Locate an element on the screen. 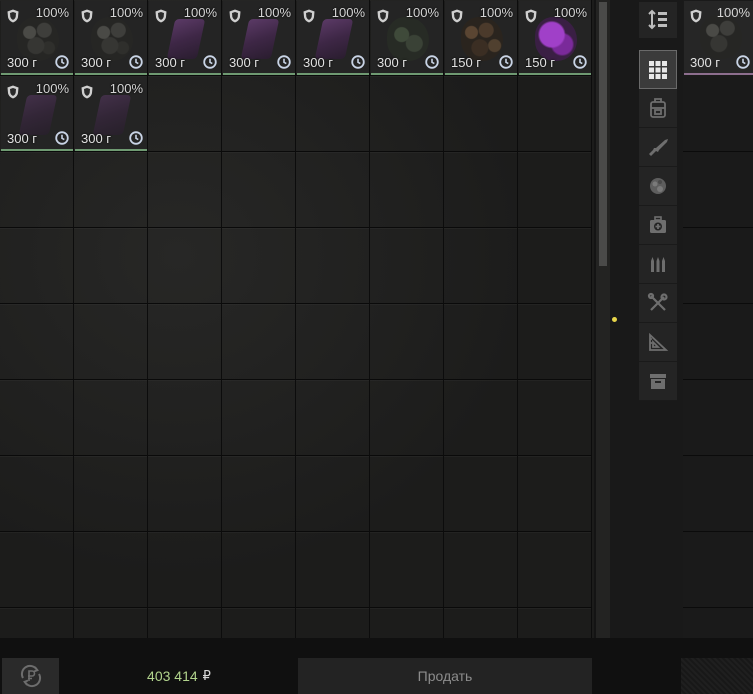 This screenshot has height=694, width=753. filter-ammo-button is located at coordinates (658, 264).